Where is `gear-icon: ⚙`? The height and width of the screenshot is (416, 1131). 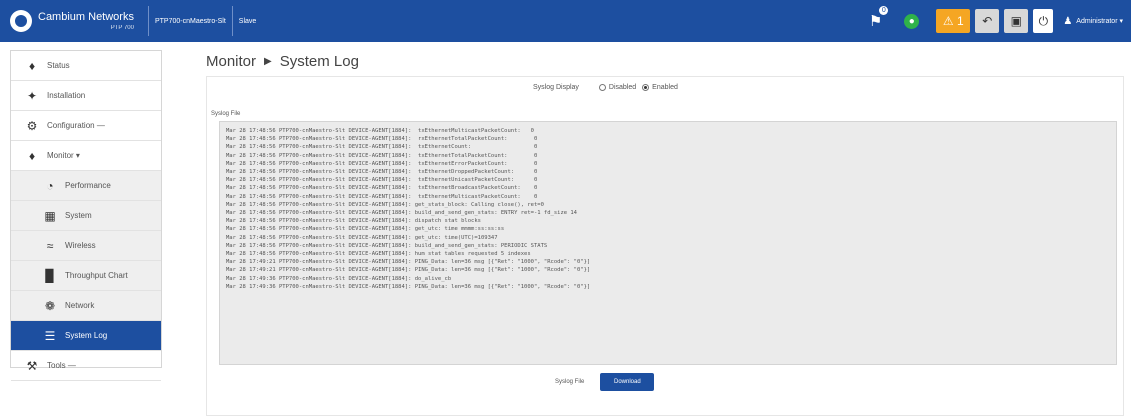
gear-icon: ⚙ is located at coordinates (32, 125).